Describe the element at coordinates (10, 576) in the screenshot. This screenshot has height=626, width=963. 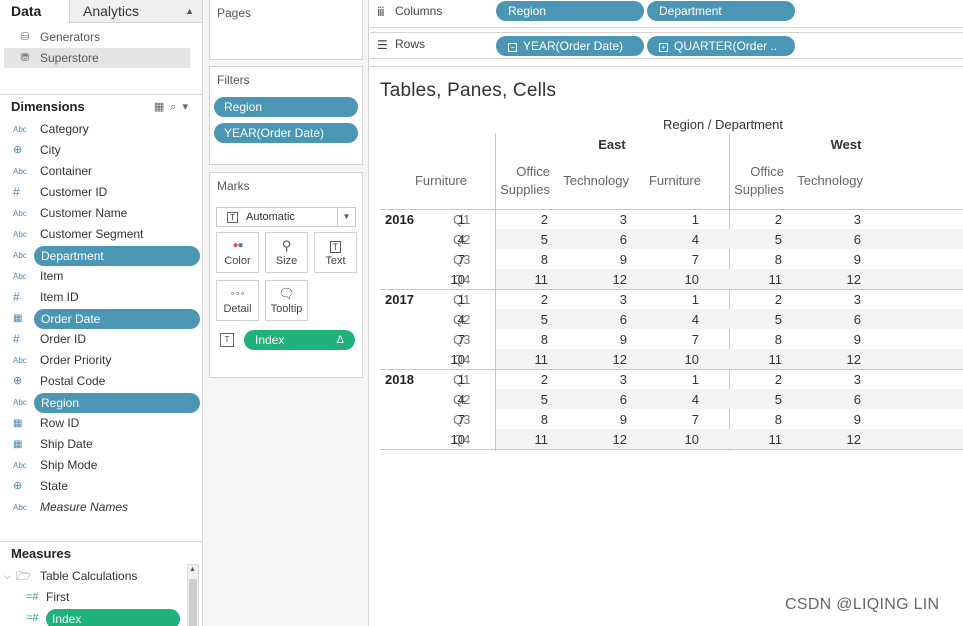
I see `chevron-down-icon: ⌵` at that location.